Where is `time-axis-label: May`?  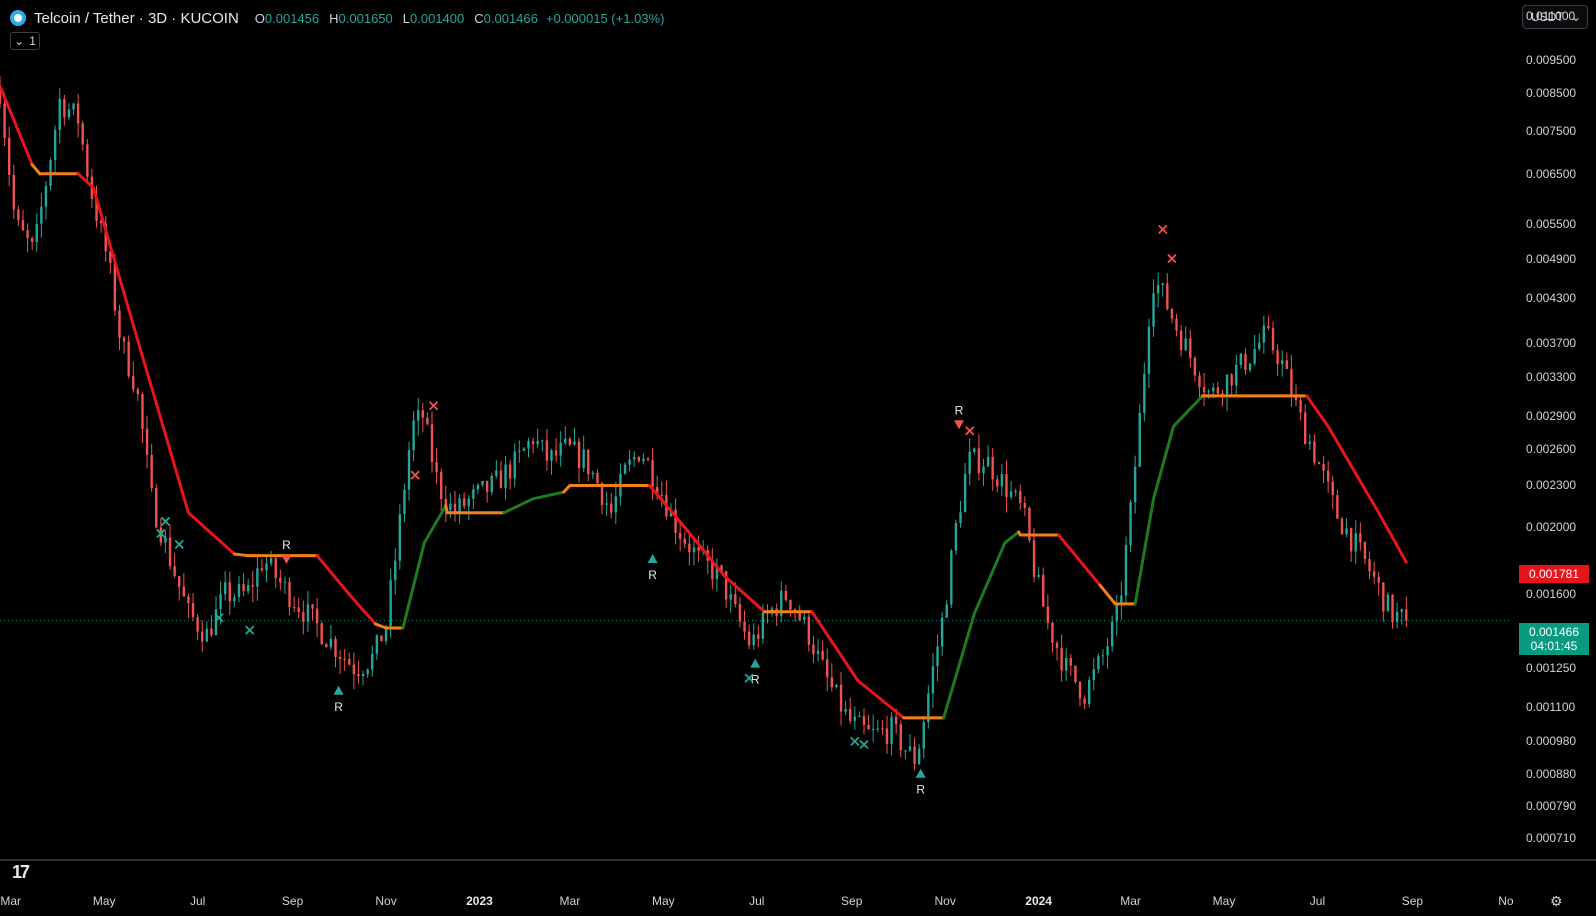 time-axis-label: May is located at coordinates (663, 901).